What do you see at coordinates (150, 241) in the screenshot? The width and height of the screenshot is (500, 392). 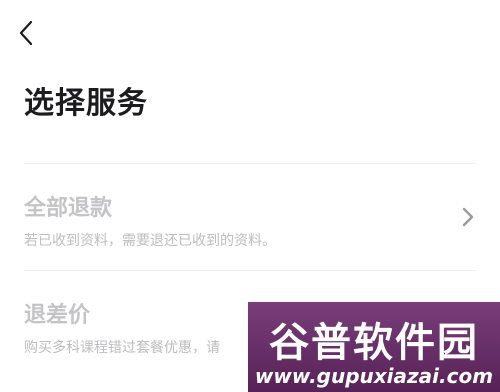 I see `option-description: 若已收到资料，需要退还已收到的资料。` at bounding box center [150, 241].